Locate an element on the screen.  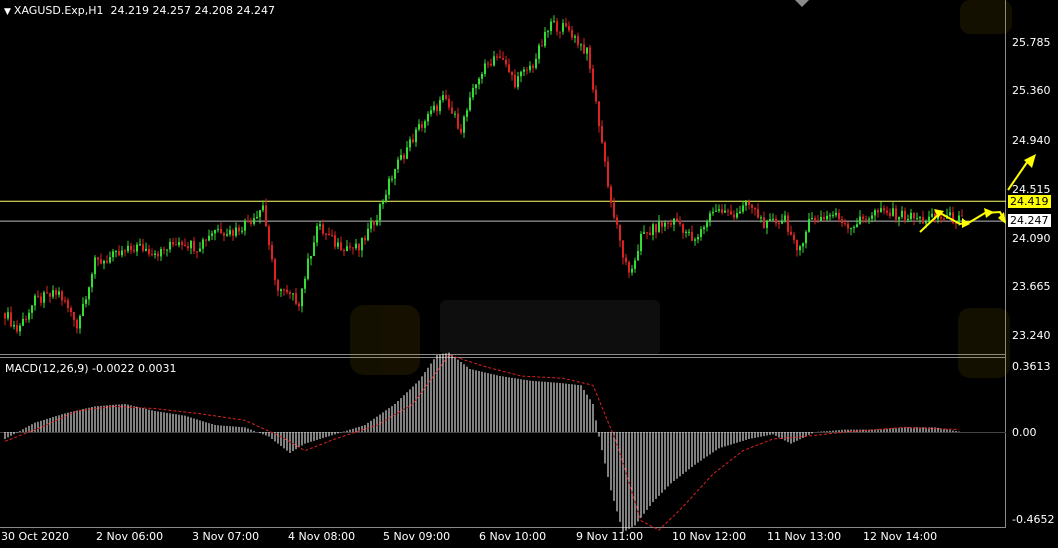
price-label: 24.090 is located at coordinates (1031, 238).